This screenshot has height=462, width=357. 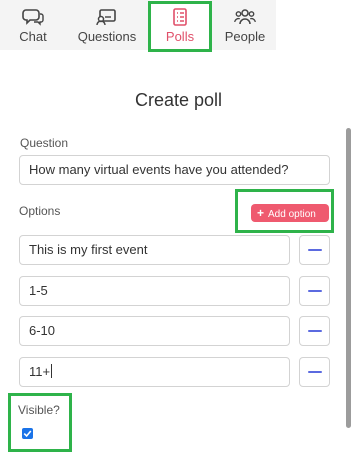 I want to click on add-option-highlight, so click(x=284, y=211).